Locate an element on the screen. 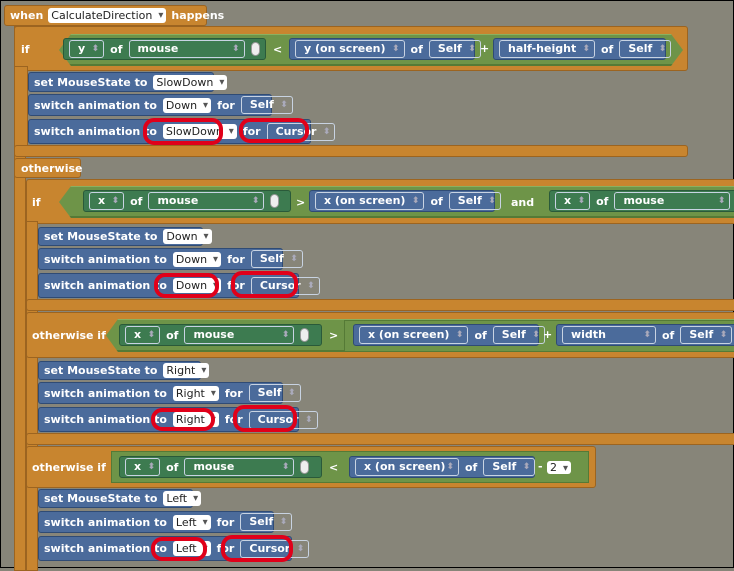  outer-if-bottom is located at coordinates (351, 151).